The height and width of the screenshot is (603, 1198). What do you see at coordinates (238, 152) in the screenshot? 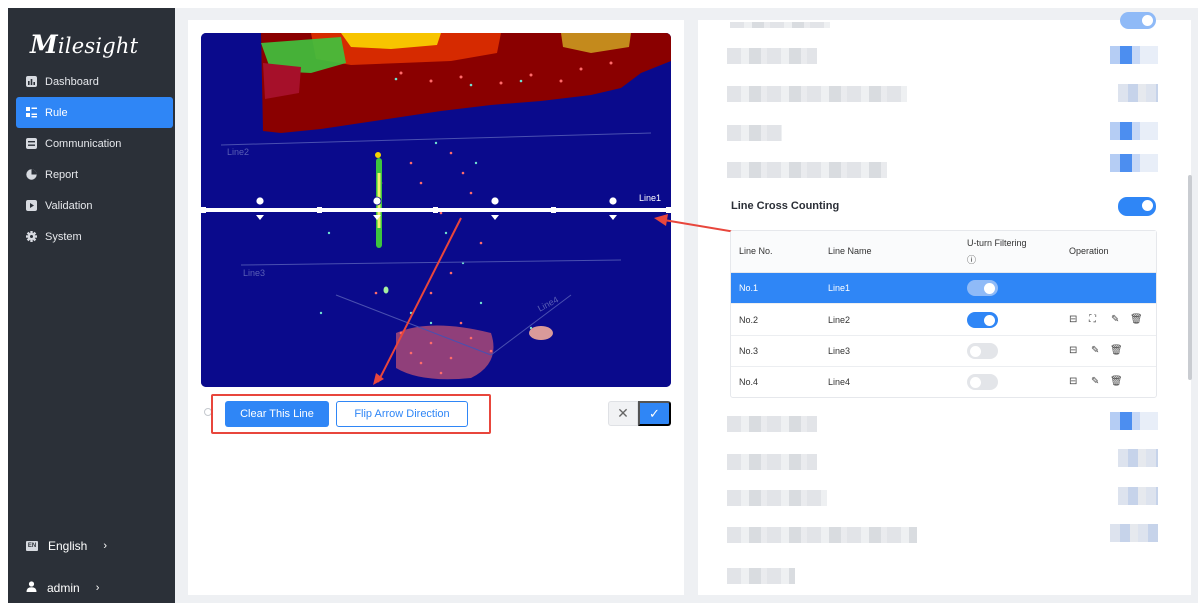
I see `line2-label: Line2` at bounding box center [238, 152].